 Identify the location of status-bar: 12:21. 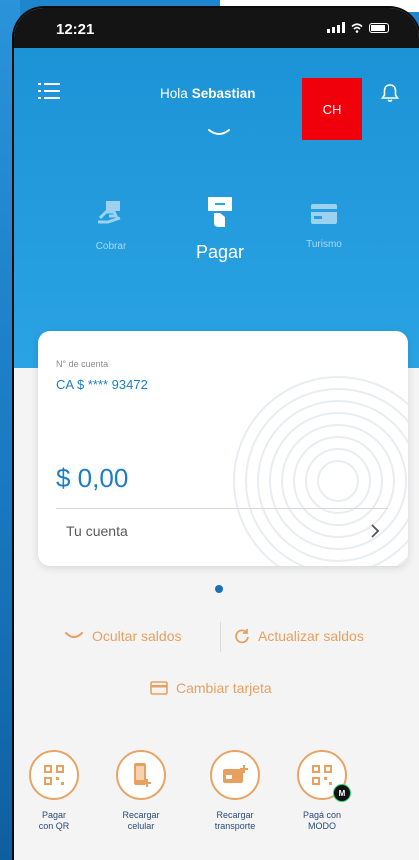
(216, 28).